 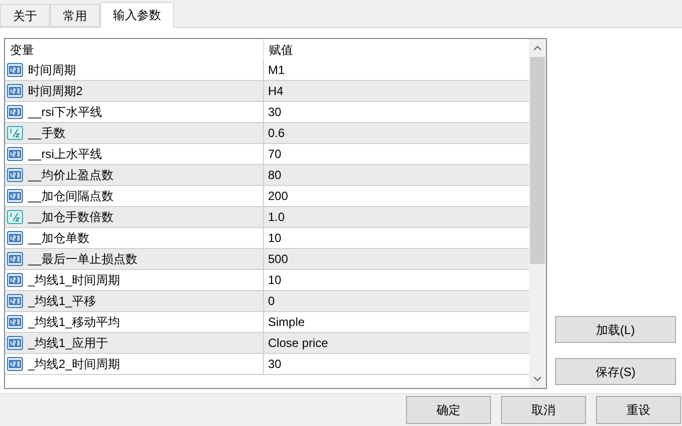 I want to click on tab: 输入参数, so click(x=137, y=15).